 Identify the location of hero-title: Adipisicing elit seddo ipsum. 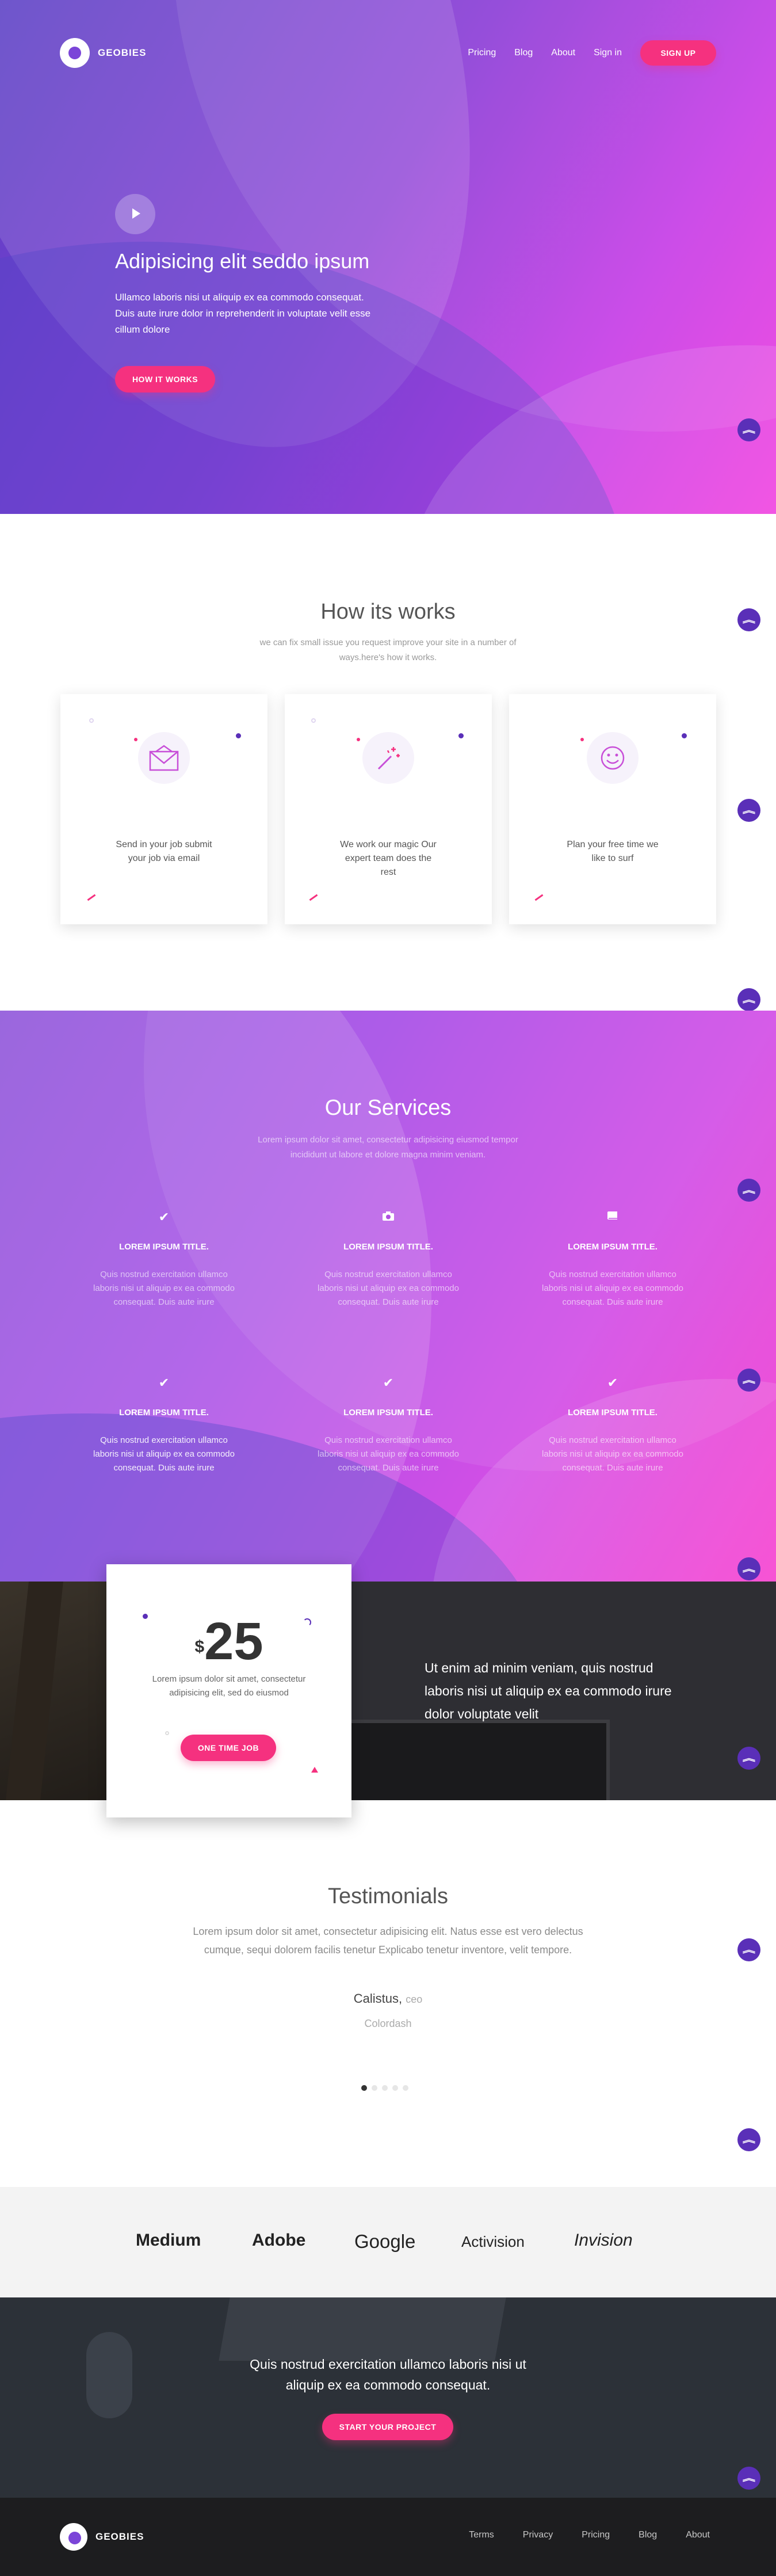
(243, 261).